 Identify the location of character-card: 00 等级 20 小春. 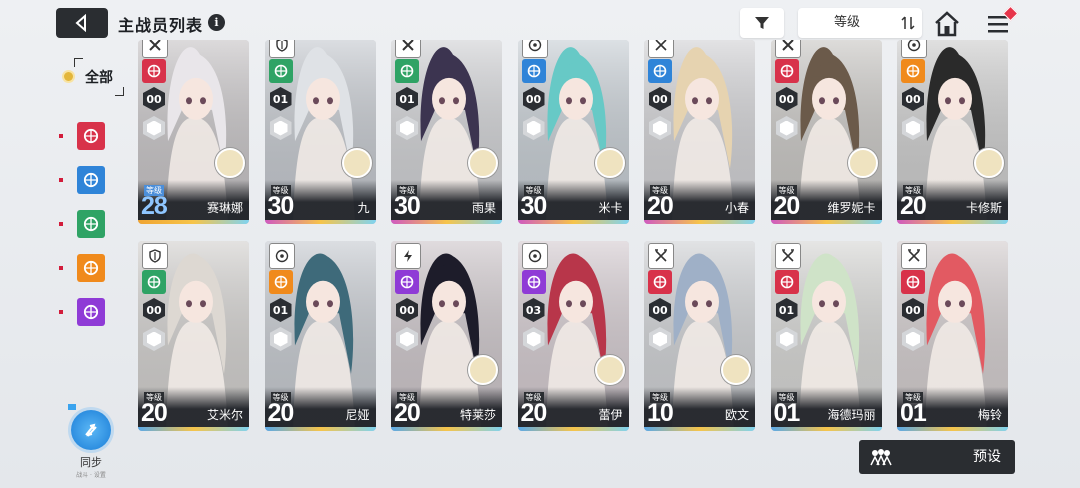
(699, 132).